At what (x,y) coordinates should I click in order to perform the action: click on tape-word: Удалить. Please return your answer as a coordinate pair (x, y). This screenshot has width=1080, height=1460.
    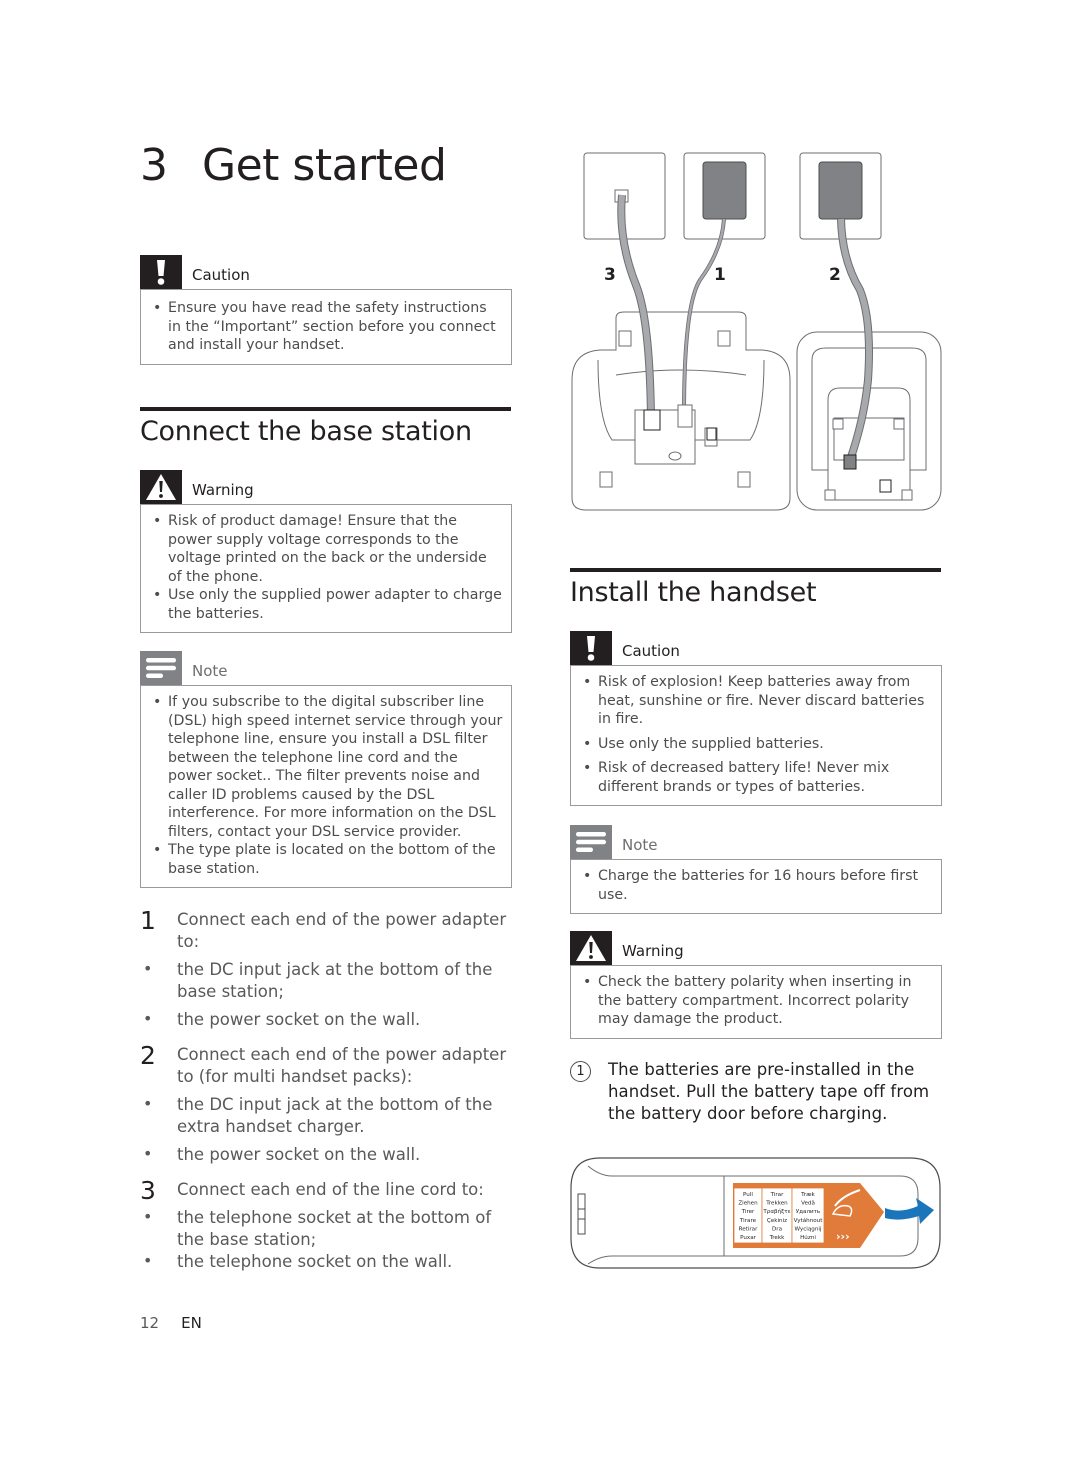
    Looking at the image, I should click on (808, 1212).